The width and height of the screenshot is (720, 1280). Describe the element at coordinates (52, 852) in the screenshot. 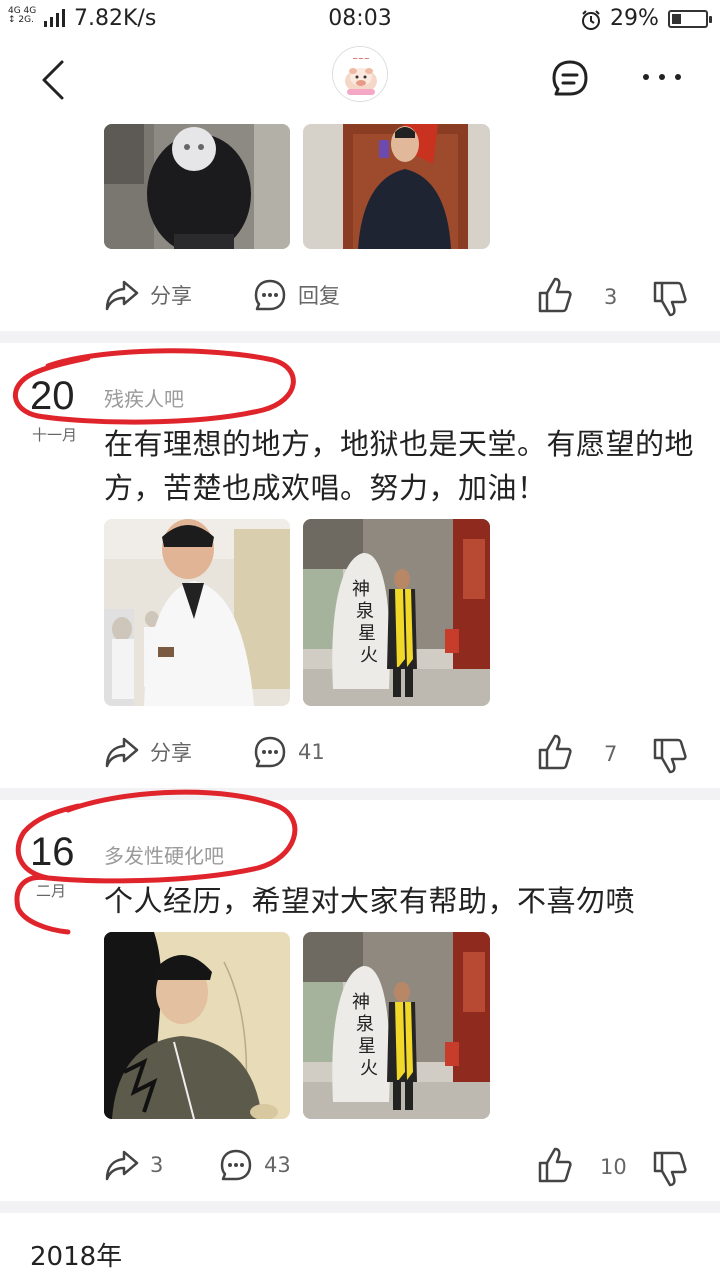

I see `post-day: 16` at that location.